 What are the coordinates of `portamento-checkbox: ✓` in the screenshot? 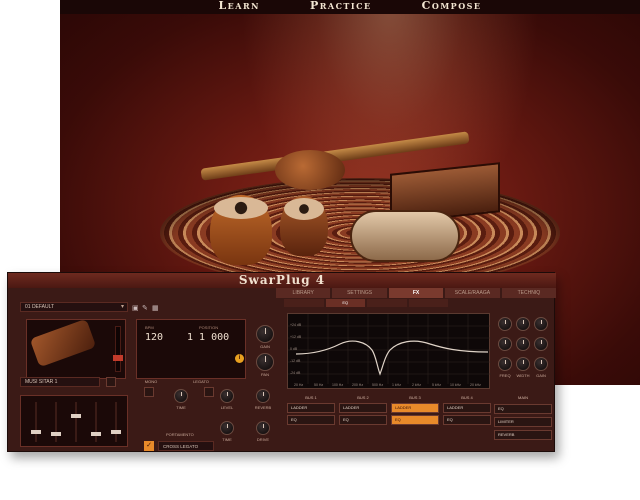 It's located at (149, 446).